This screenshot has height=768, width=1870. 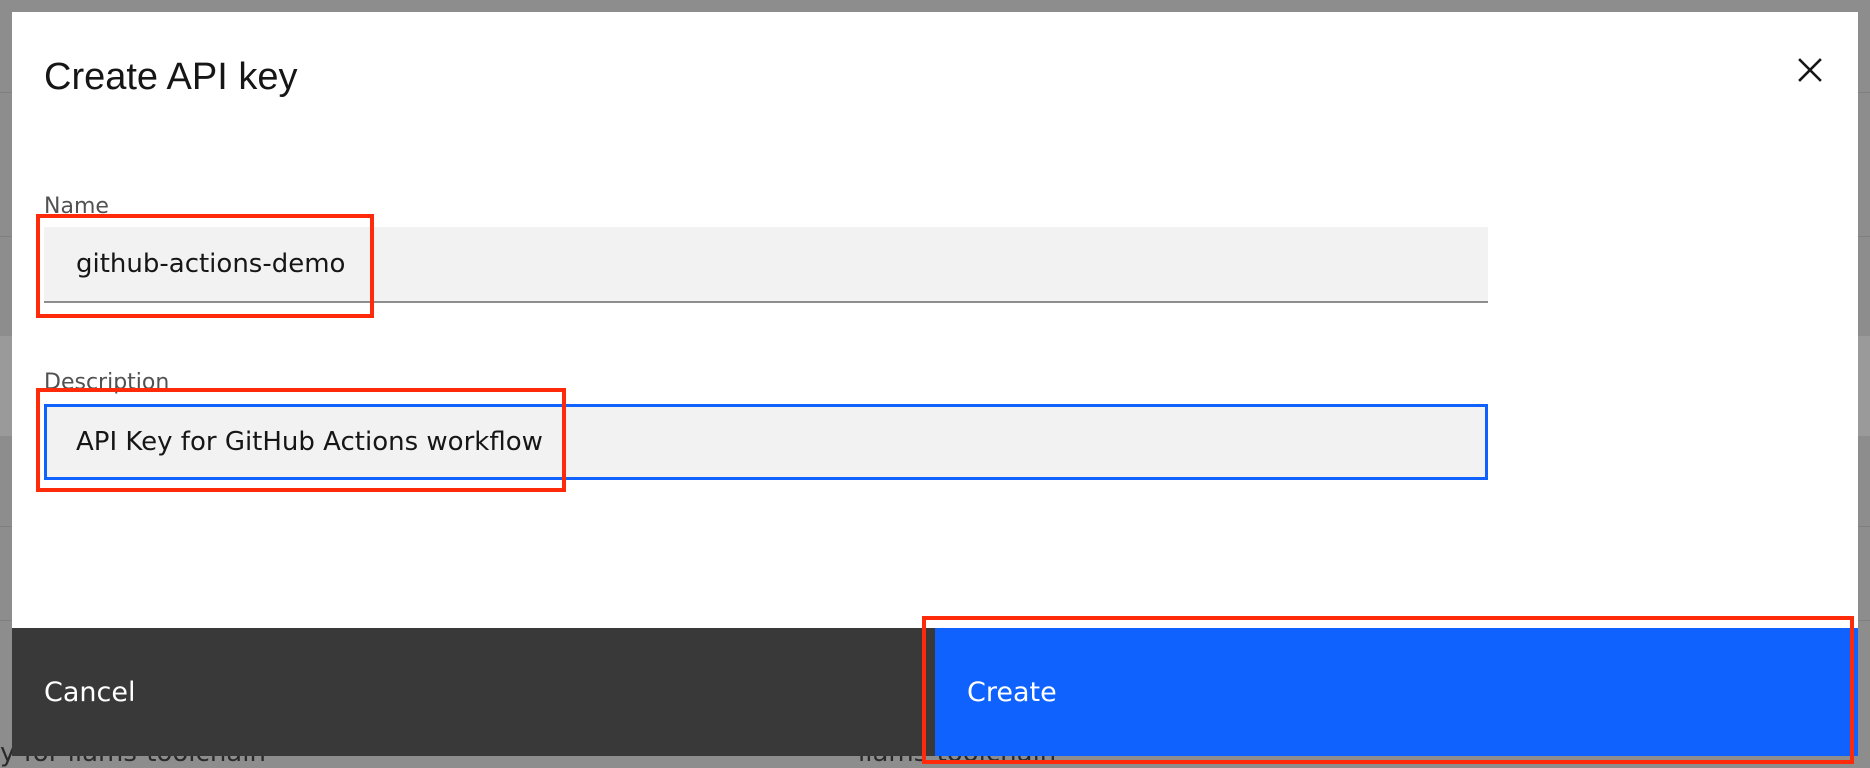 I want to click on modal-title: Create API key, so click(x=171, y=77).